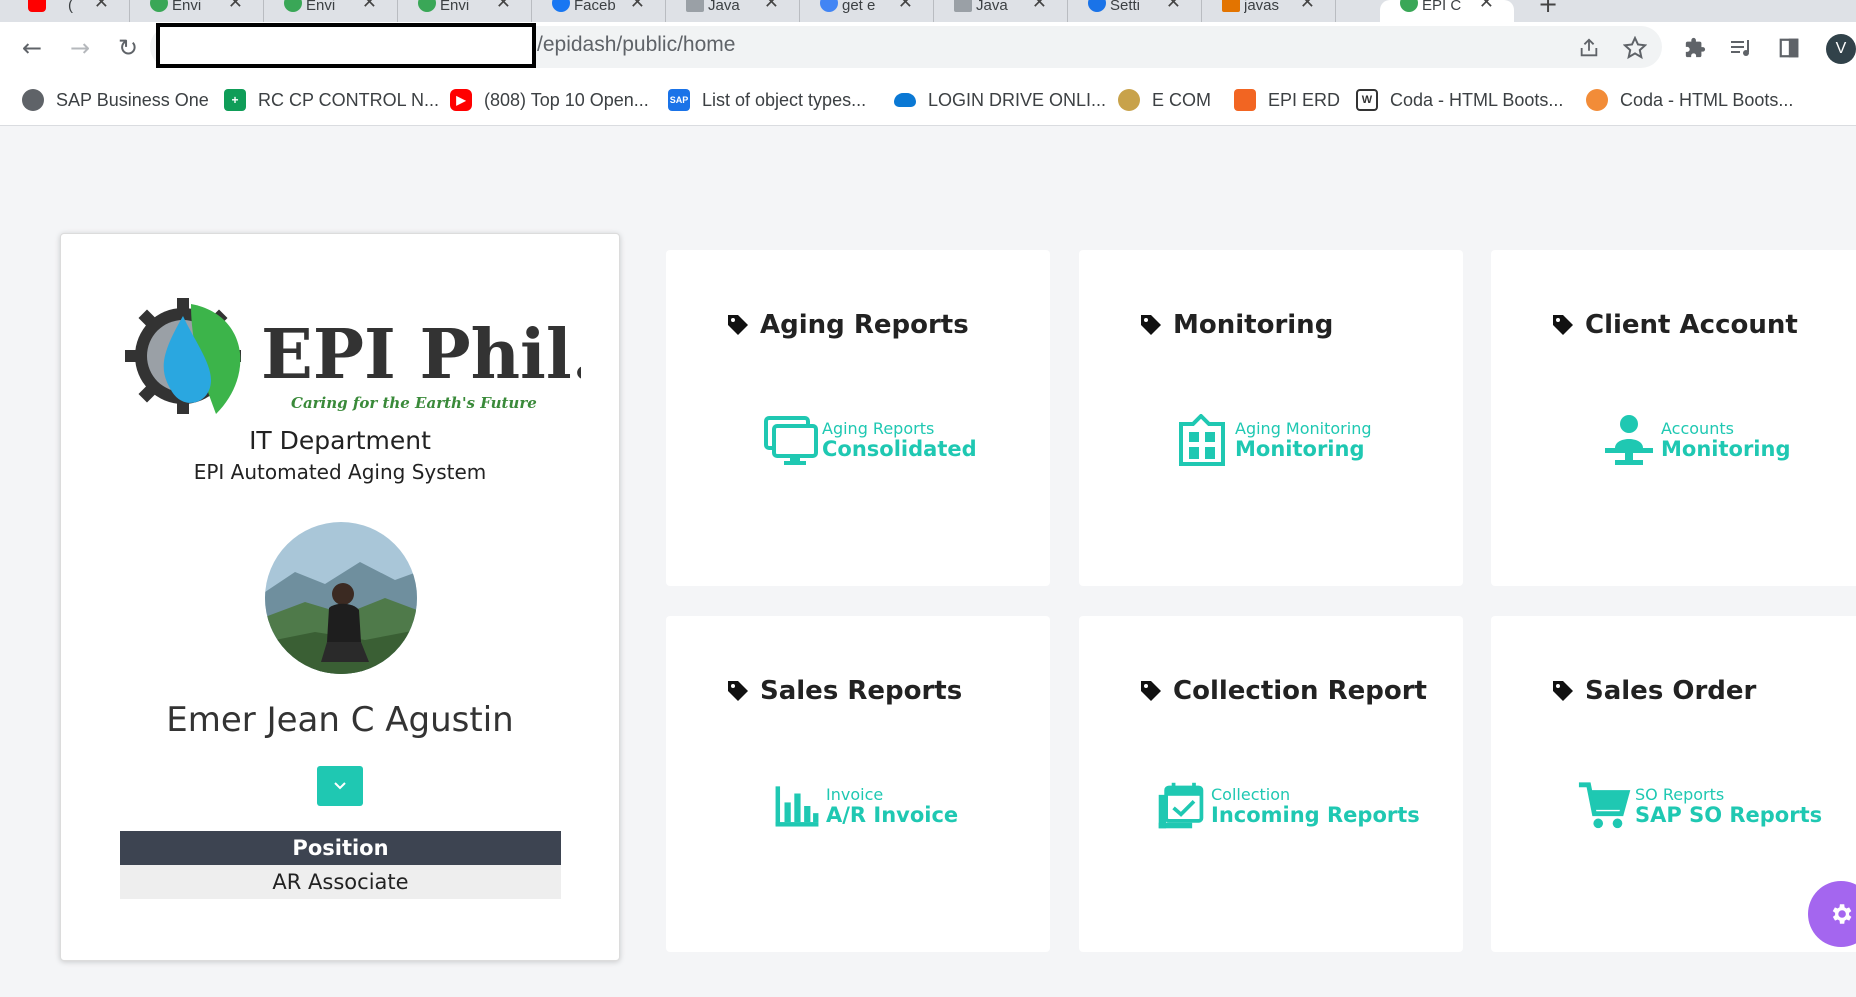 This screenshot has width=1856, height=997. What do you see at coordinates (461, 100) in the screenshot?
I see `youtube-icon: ▶` at bounding box center [461, 100].